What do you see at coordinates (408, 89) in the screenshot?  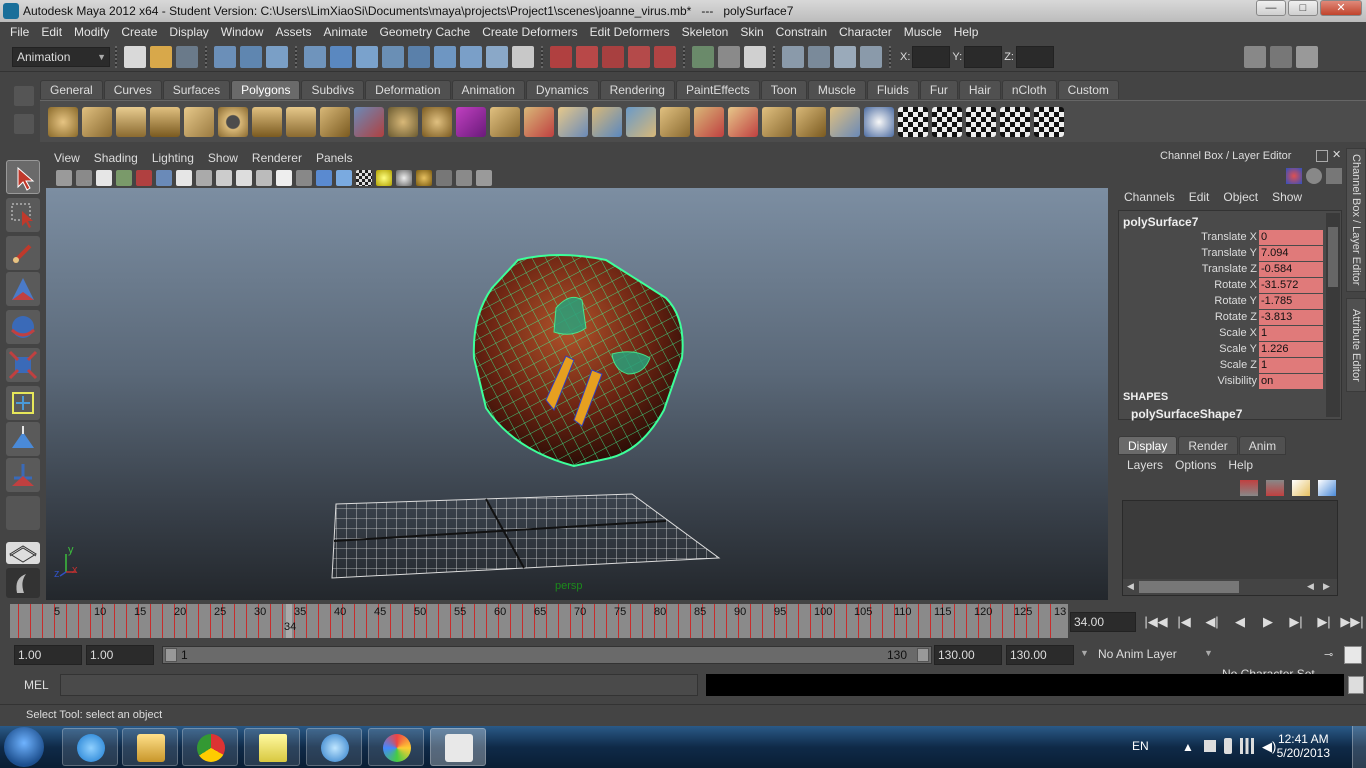 I see `shelf-tab-deformation: Deformation` at bounding box center [408, 89].